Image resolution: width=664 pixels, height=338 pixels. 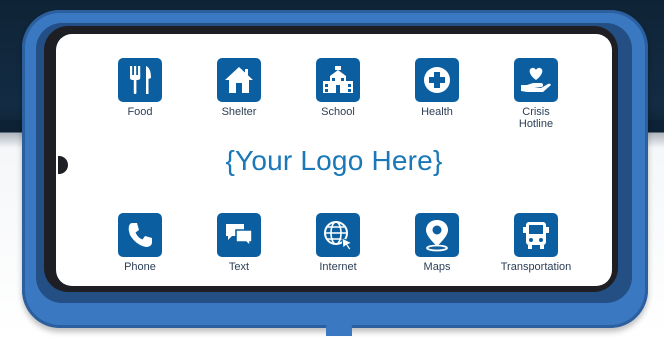 What do you see at coordinates (536, 118) in the screenshot?
I see `app-crisis-hotline-label: Crisis Hotline` at bounding box center [536, 118].